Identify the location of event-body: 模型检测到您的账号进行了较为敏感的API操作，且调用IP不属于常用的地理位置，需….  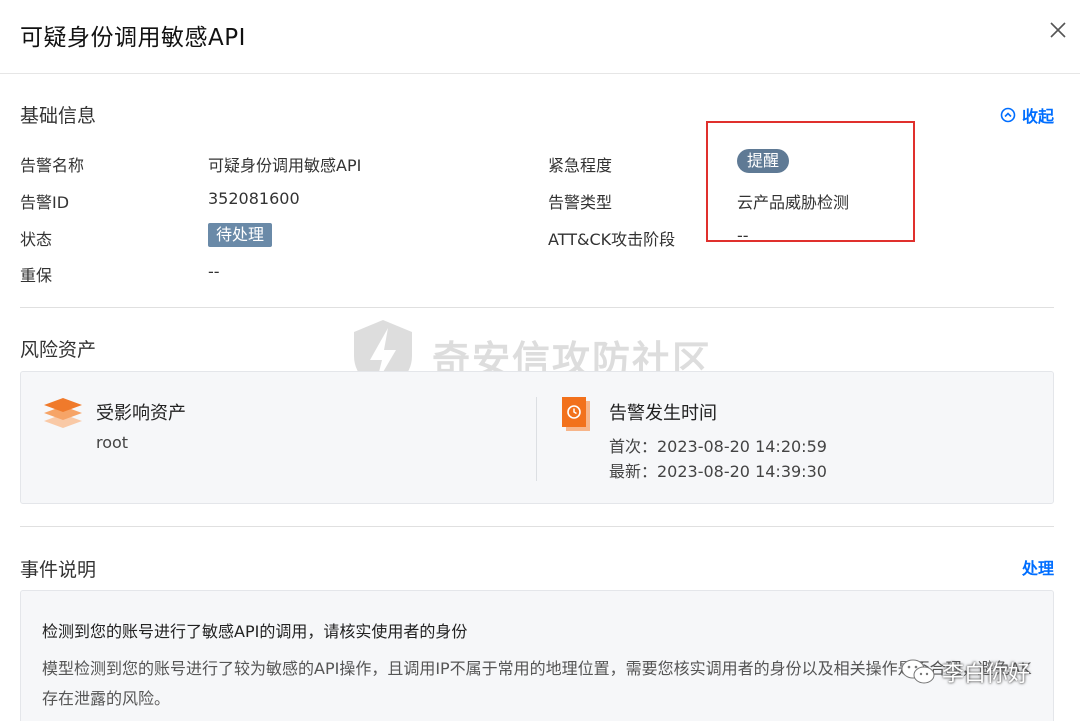
(537, 683).